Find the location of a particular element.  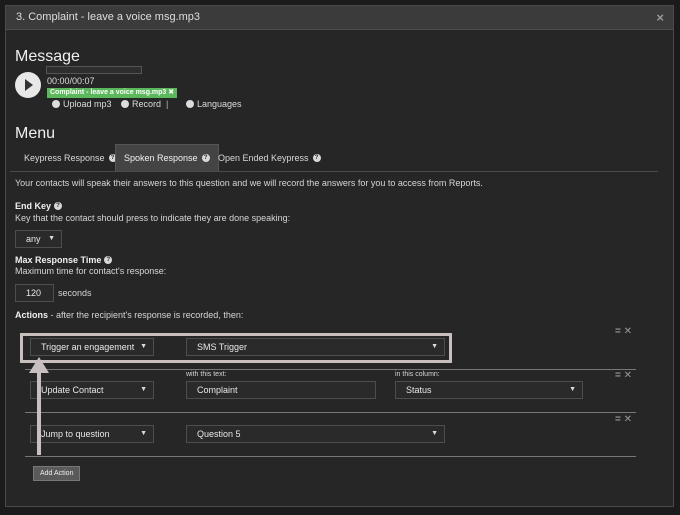

max-time-label: Max Response Time is located at coordinates (58, 260).